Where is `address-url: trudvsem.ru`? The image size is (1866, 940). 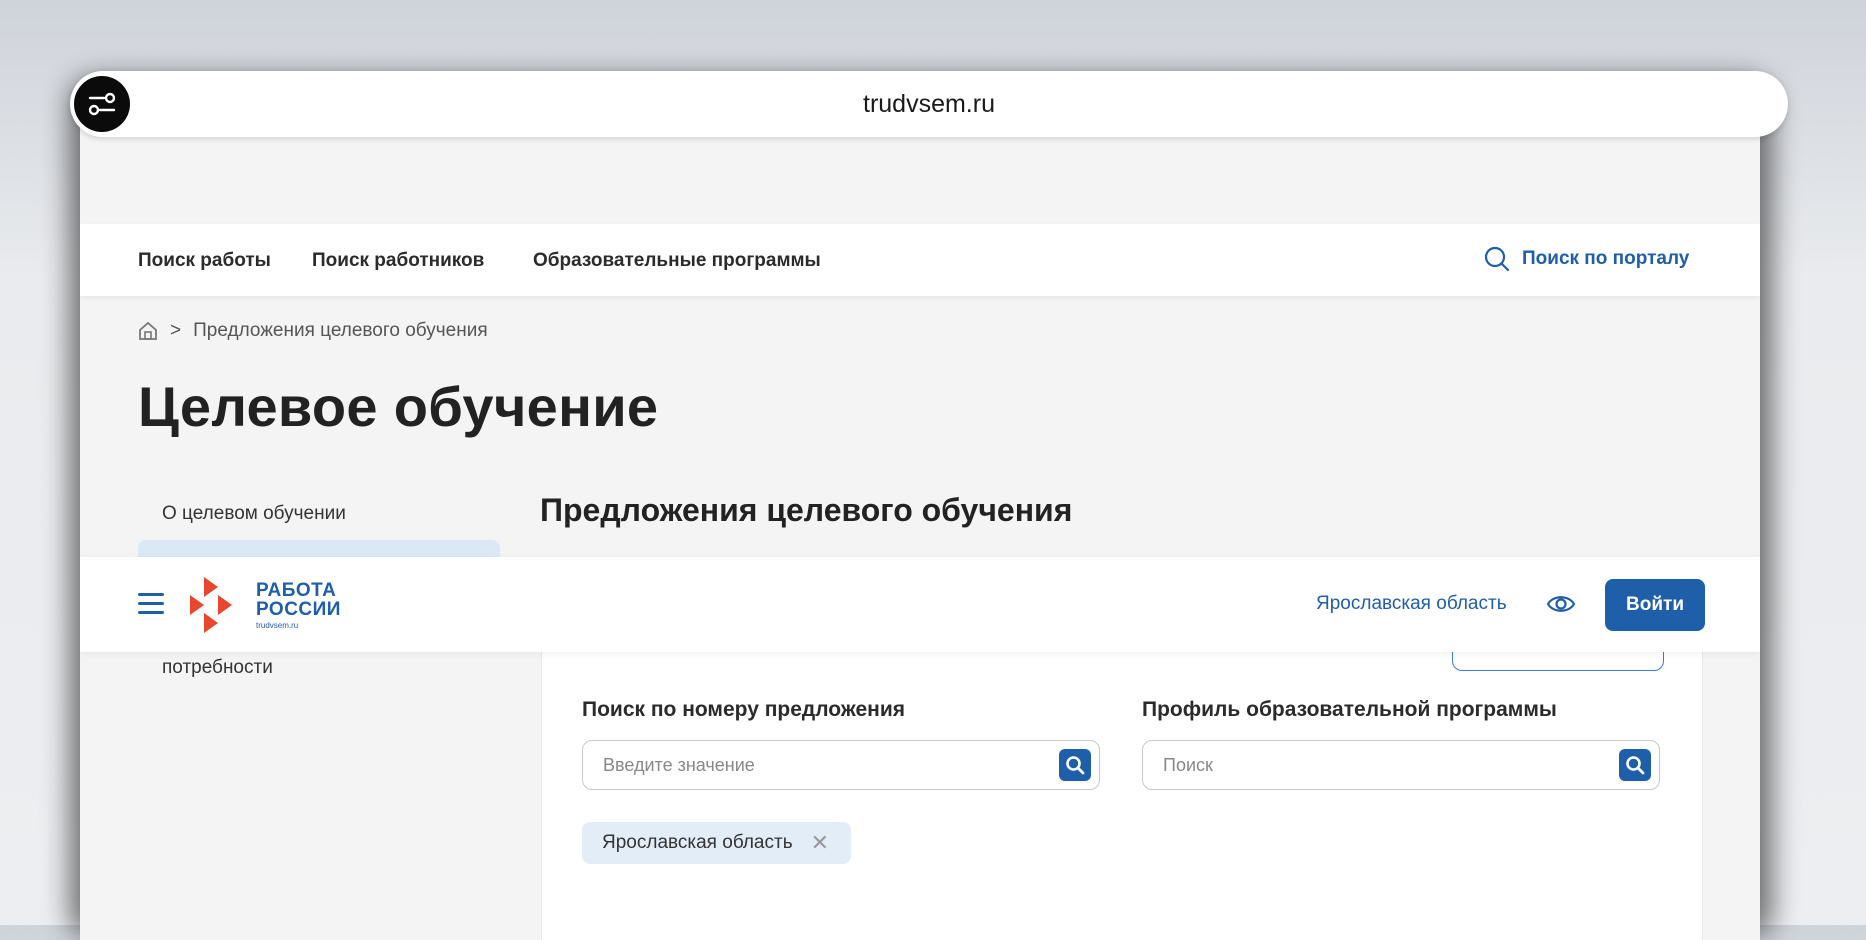
address-url: trudvsem.ru is located at coordinates (929, 104).